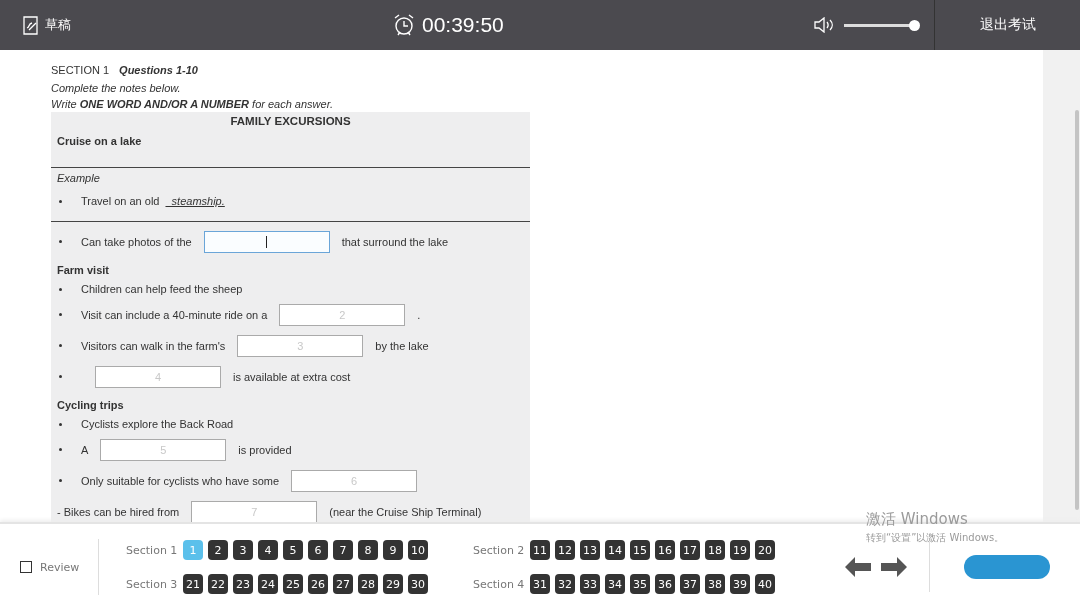 Image resolution: width=1080 pixels, height=608 pixels. Describe the element at coordinates (83, 270) in the screenshot. I see `section-heading: Farm visit` at that location.